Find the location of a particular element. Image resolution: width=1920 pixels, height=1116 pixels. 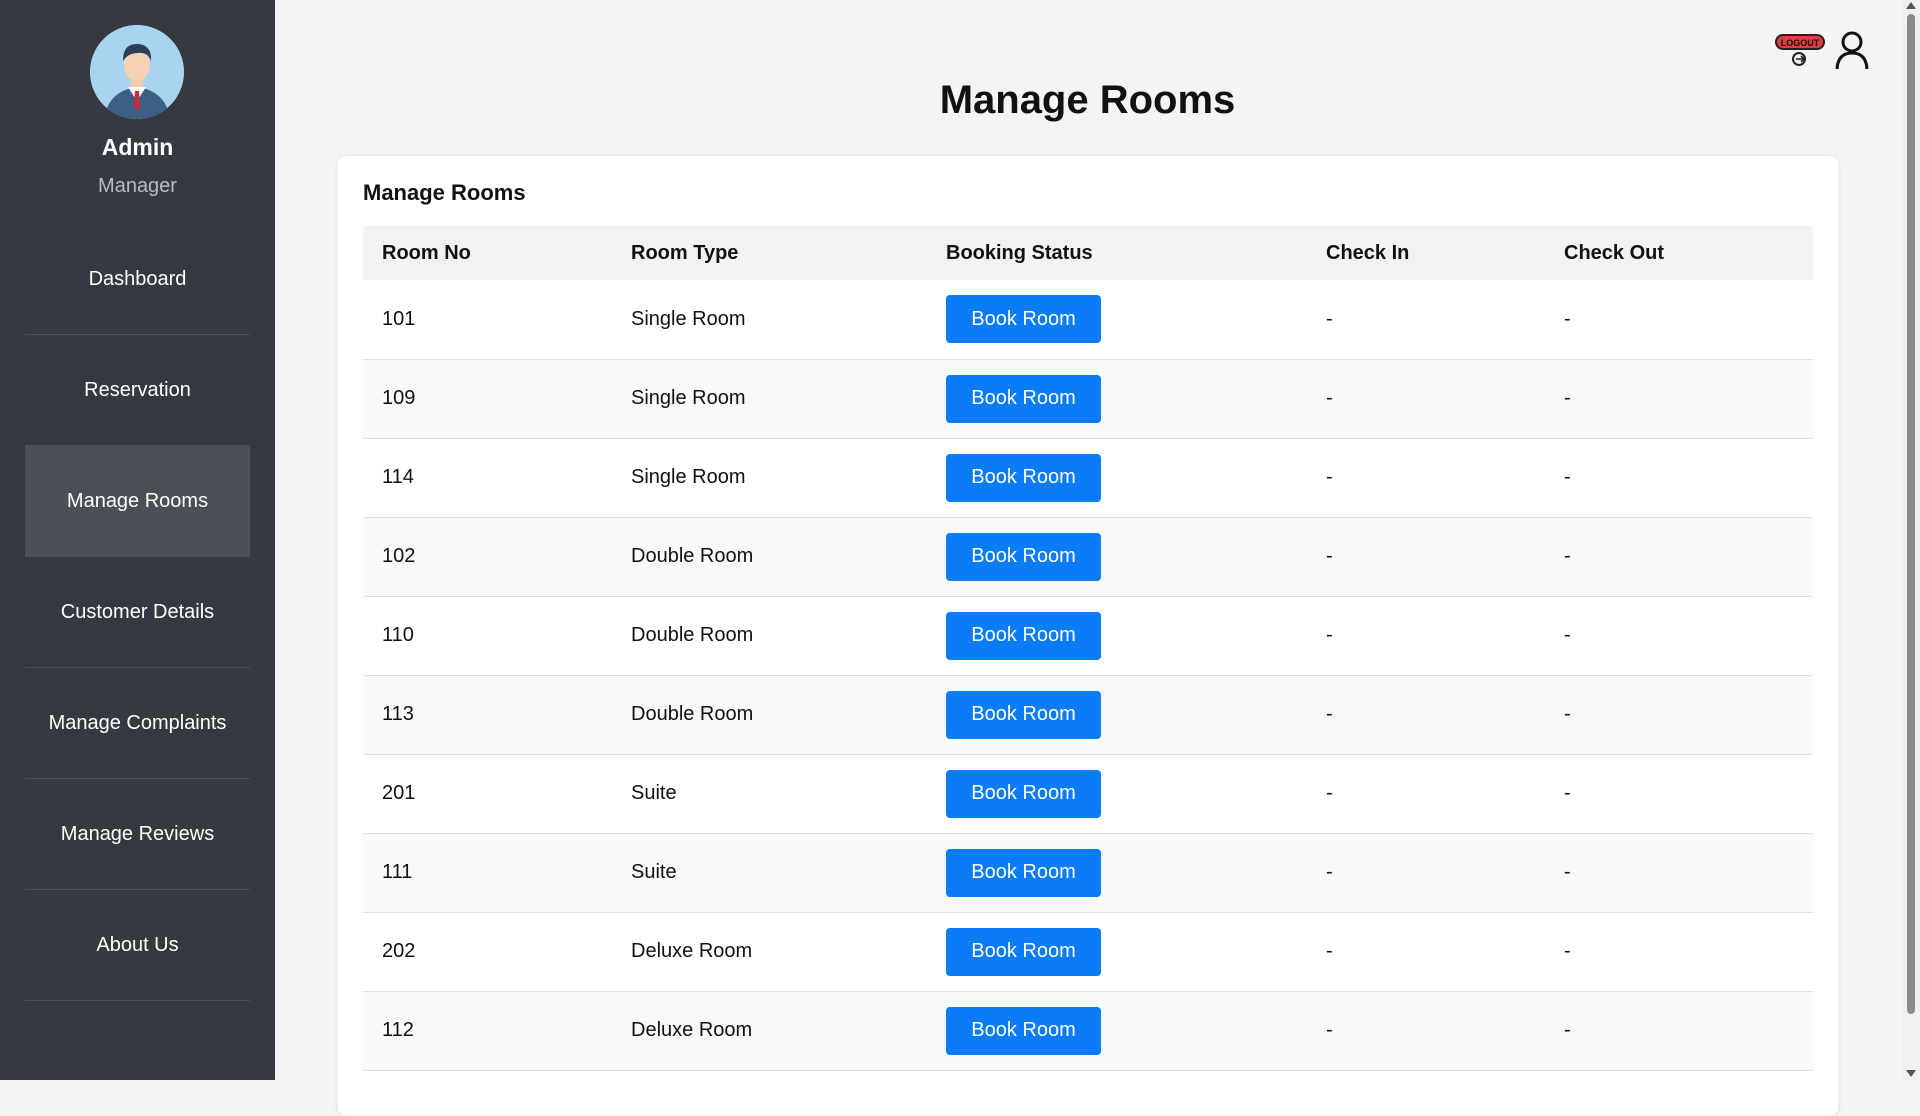

column-header-room-no: Room No is located at coordinates (426, 252).